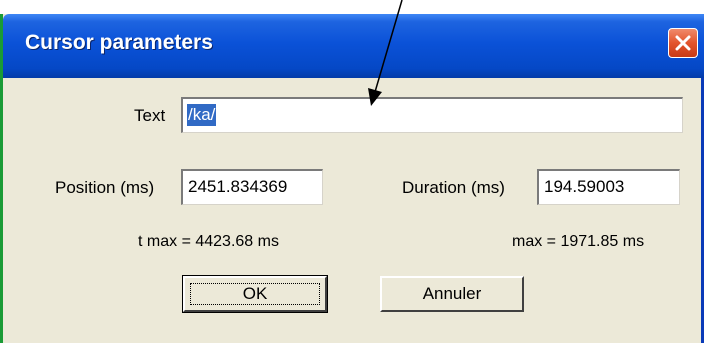 The image size is (704, 343). I want to click on close-button, so click(683, 43).